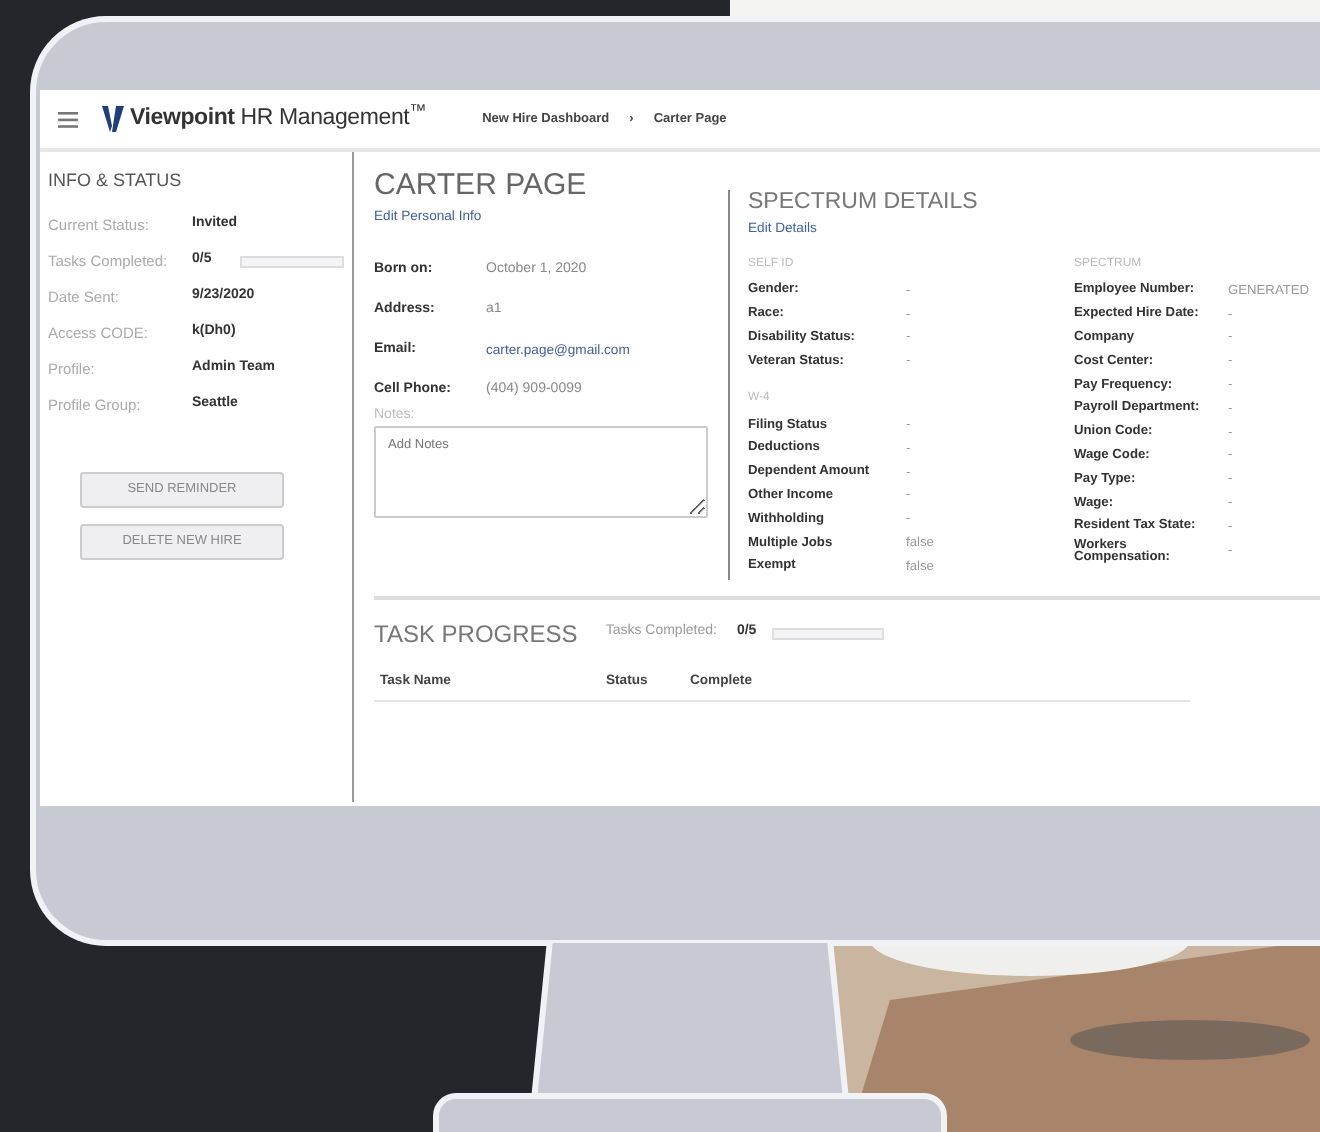  Describe the element at coordinates (113, 119) in the screenshot. I see `logo-icon` at that location.